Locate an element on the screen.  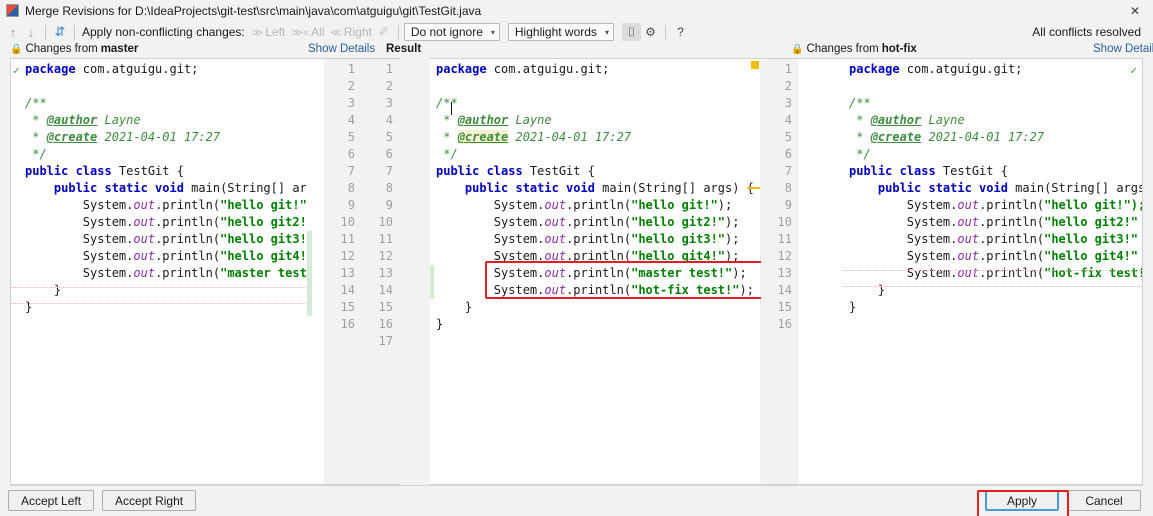
line-number: 9 is located at coordinates (389, 205).